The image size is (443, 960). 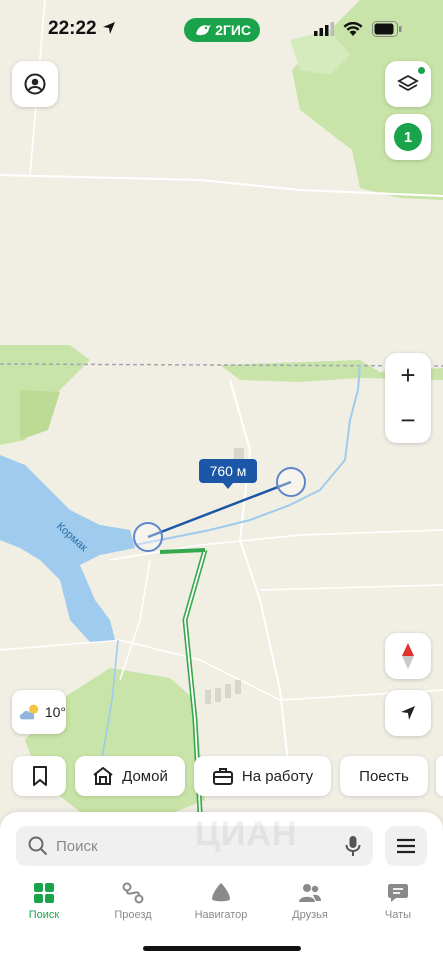 I want to click on tab-navigator: Навигатор, so click(x=221, y=901).